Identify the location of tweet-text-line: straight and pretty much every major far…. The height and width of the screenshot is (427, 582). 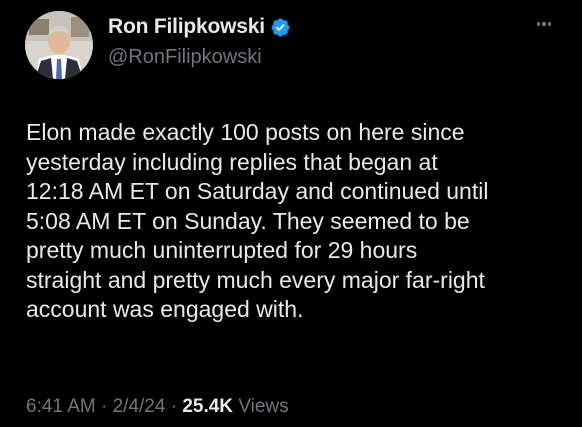
(255, 279).